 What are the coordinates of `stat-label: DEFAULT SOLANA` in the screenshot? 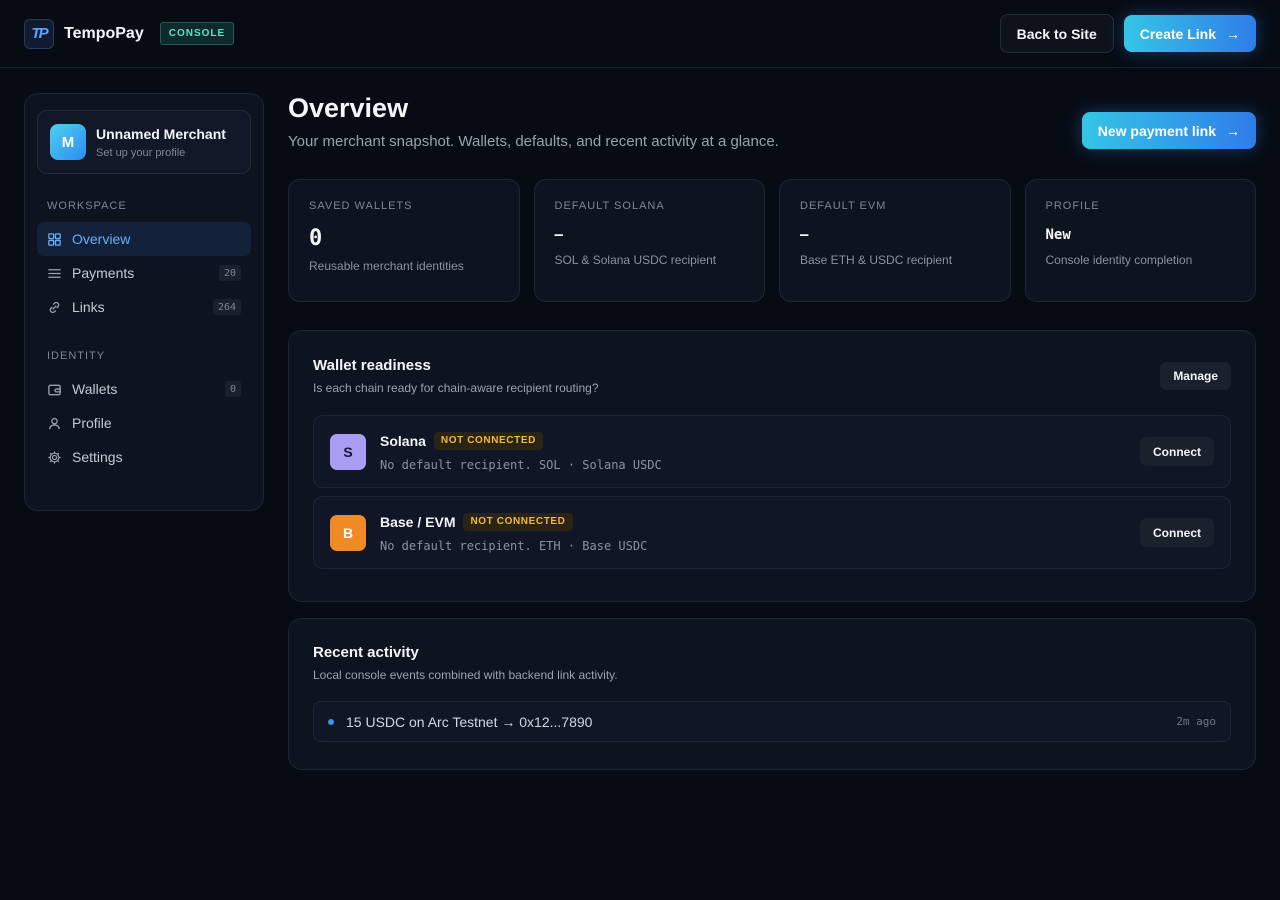 It's located at (609, 206).